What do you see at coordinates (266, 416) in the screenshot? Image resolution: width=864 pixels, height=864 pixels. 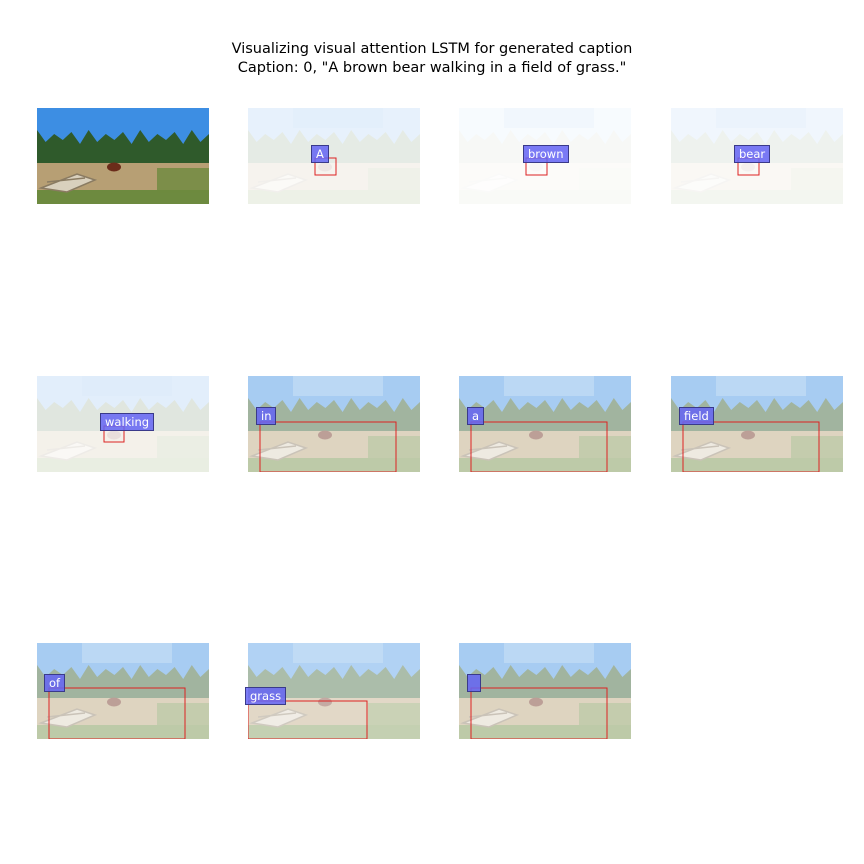 I see `word-label: in` at bounding box center [266, 416].